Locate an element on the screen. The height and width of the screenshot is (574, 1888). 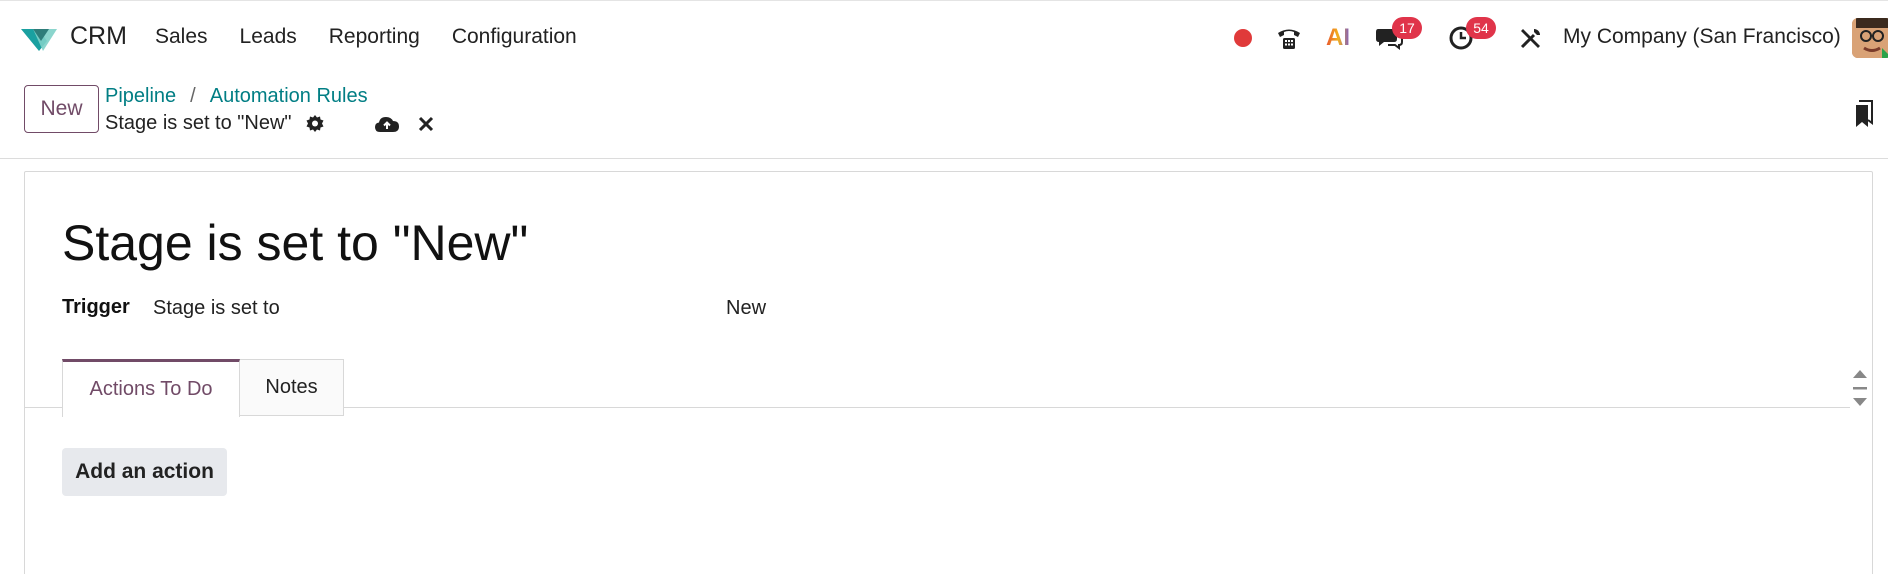
bookmark-icon is located at coordinates (1865, 114).